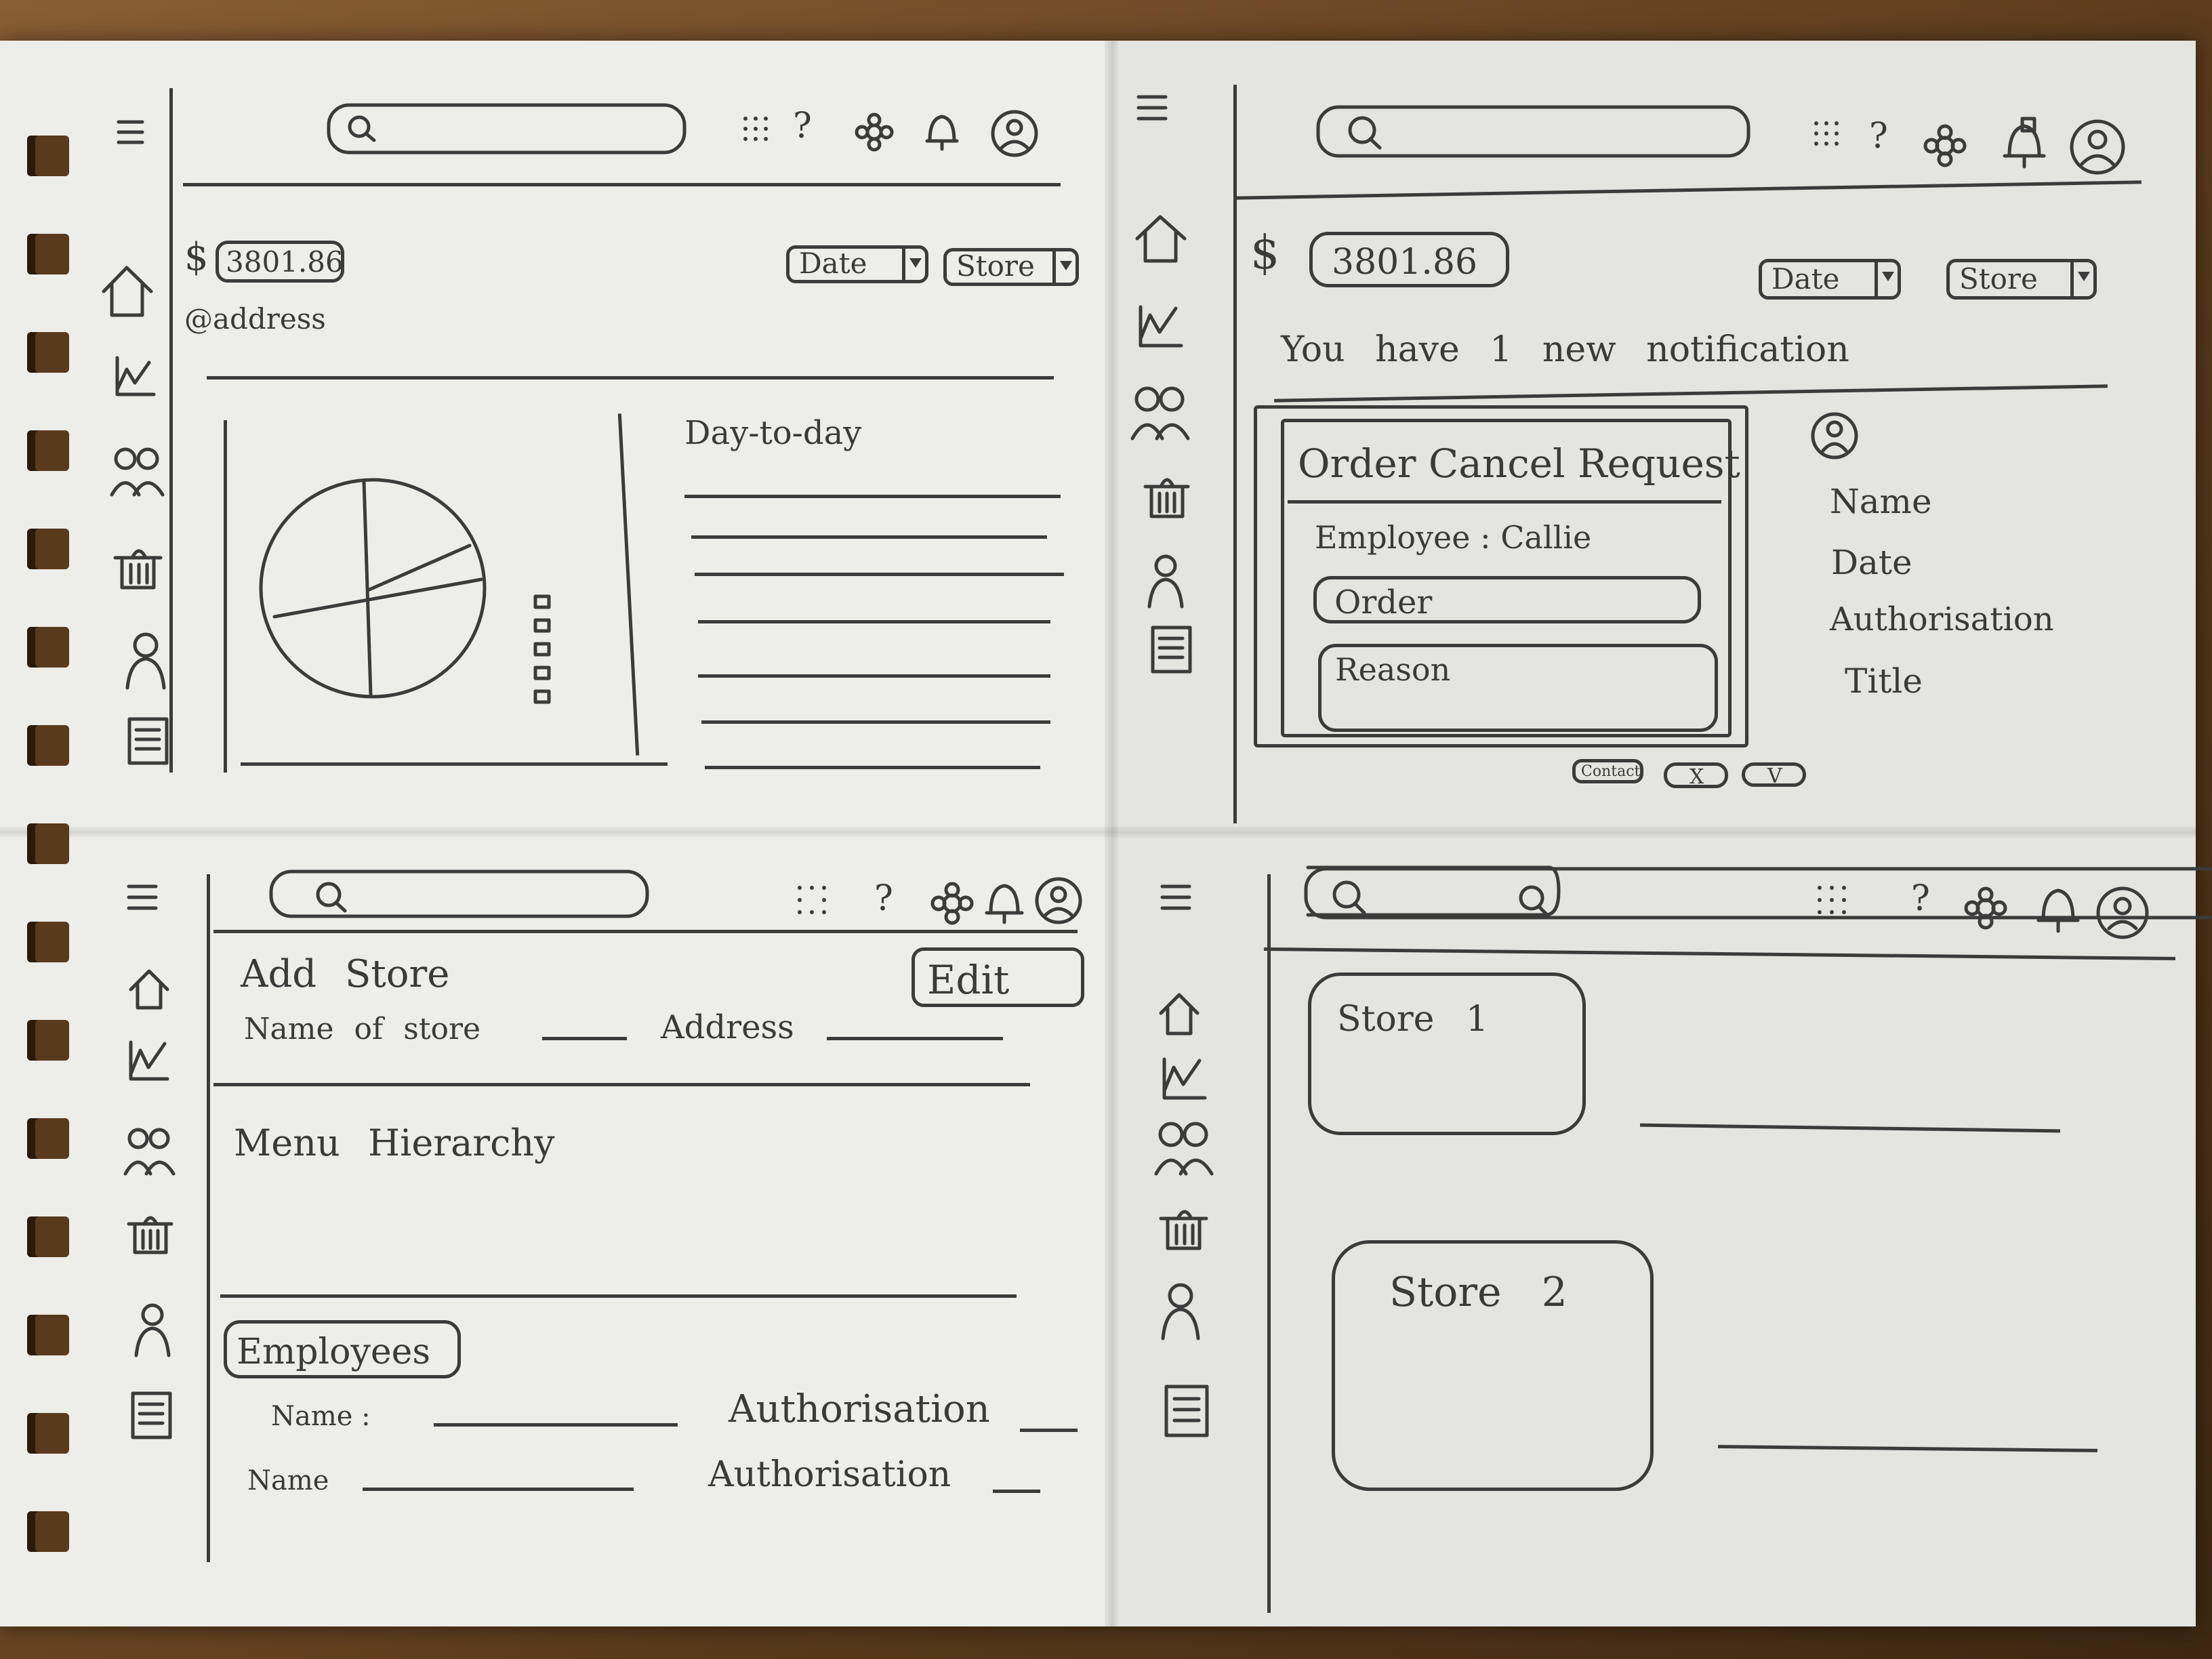  What do you see at coordinates (622, 185) in the screenshot?
I see `header-divider` at bounding box center [622, 185].